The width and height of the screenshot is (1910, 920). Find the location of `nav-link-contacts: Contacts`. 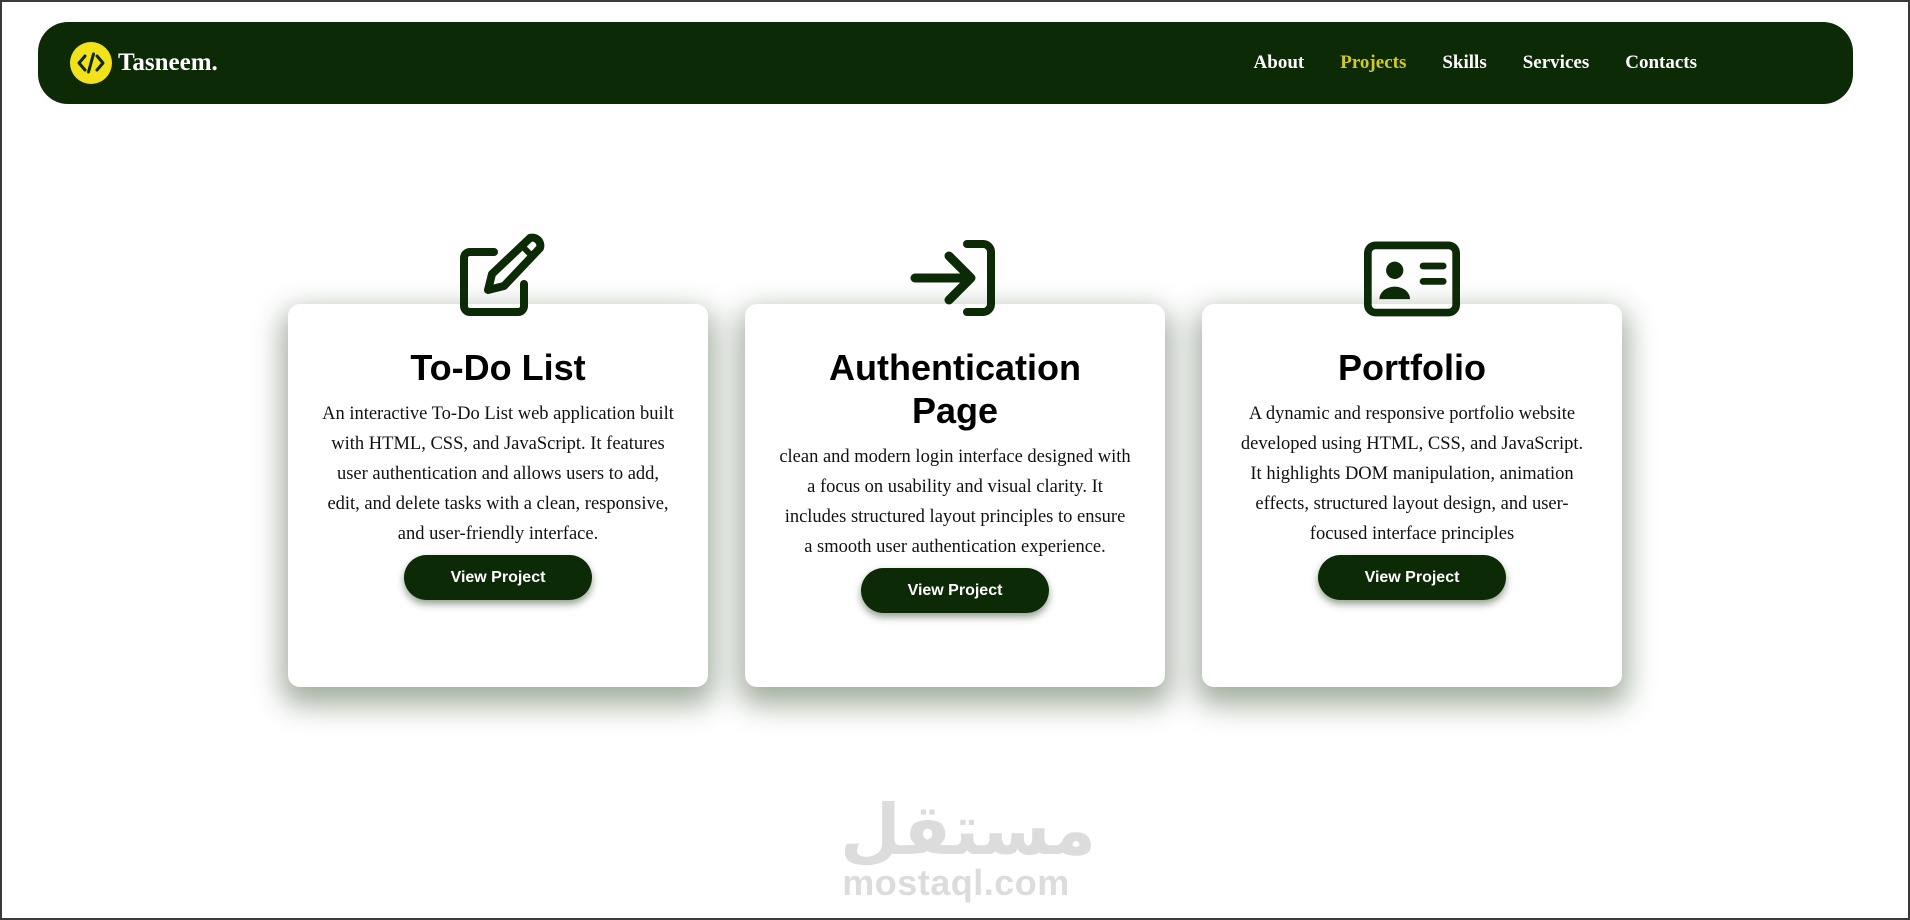

nav-link-contacts: Contacts is located at coordinates (1661, 63).